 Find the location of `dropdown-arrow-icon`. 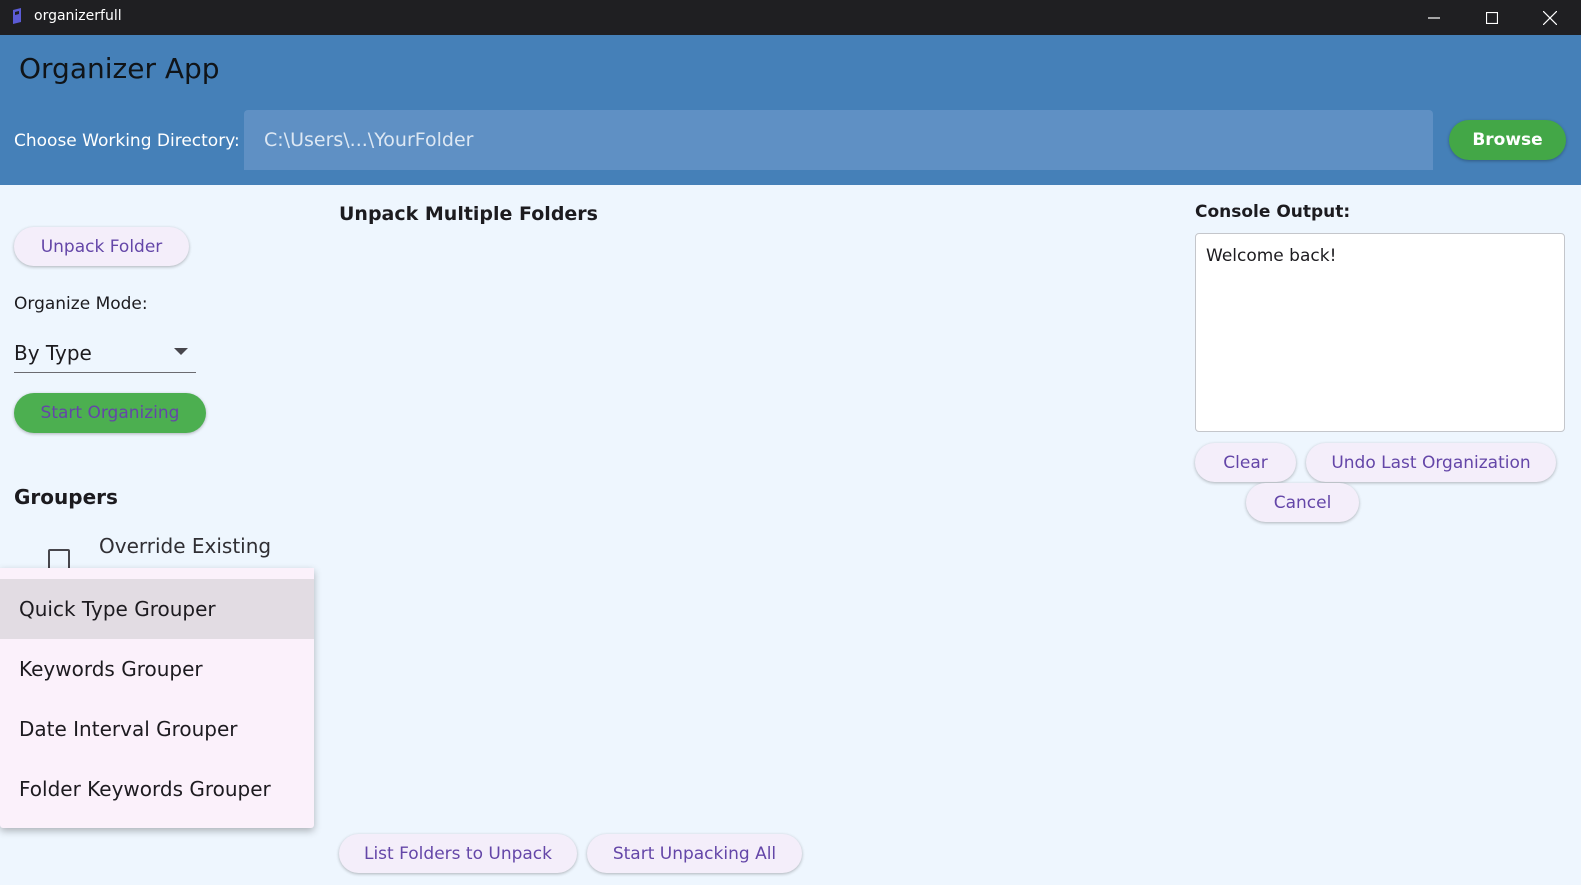

dropdown-arrow-icon is located at coordinates (181, 351).